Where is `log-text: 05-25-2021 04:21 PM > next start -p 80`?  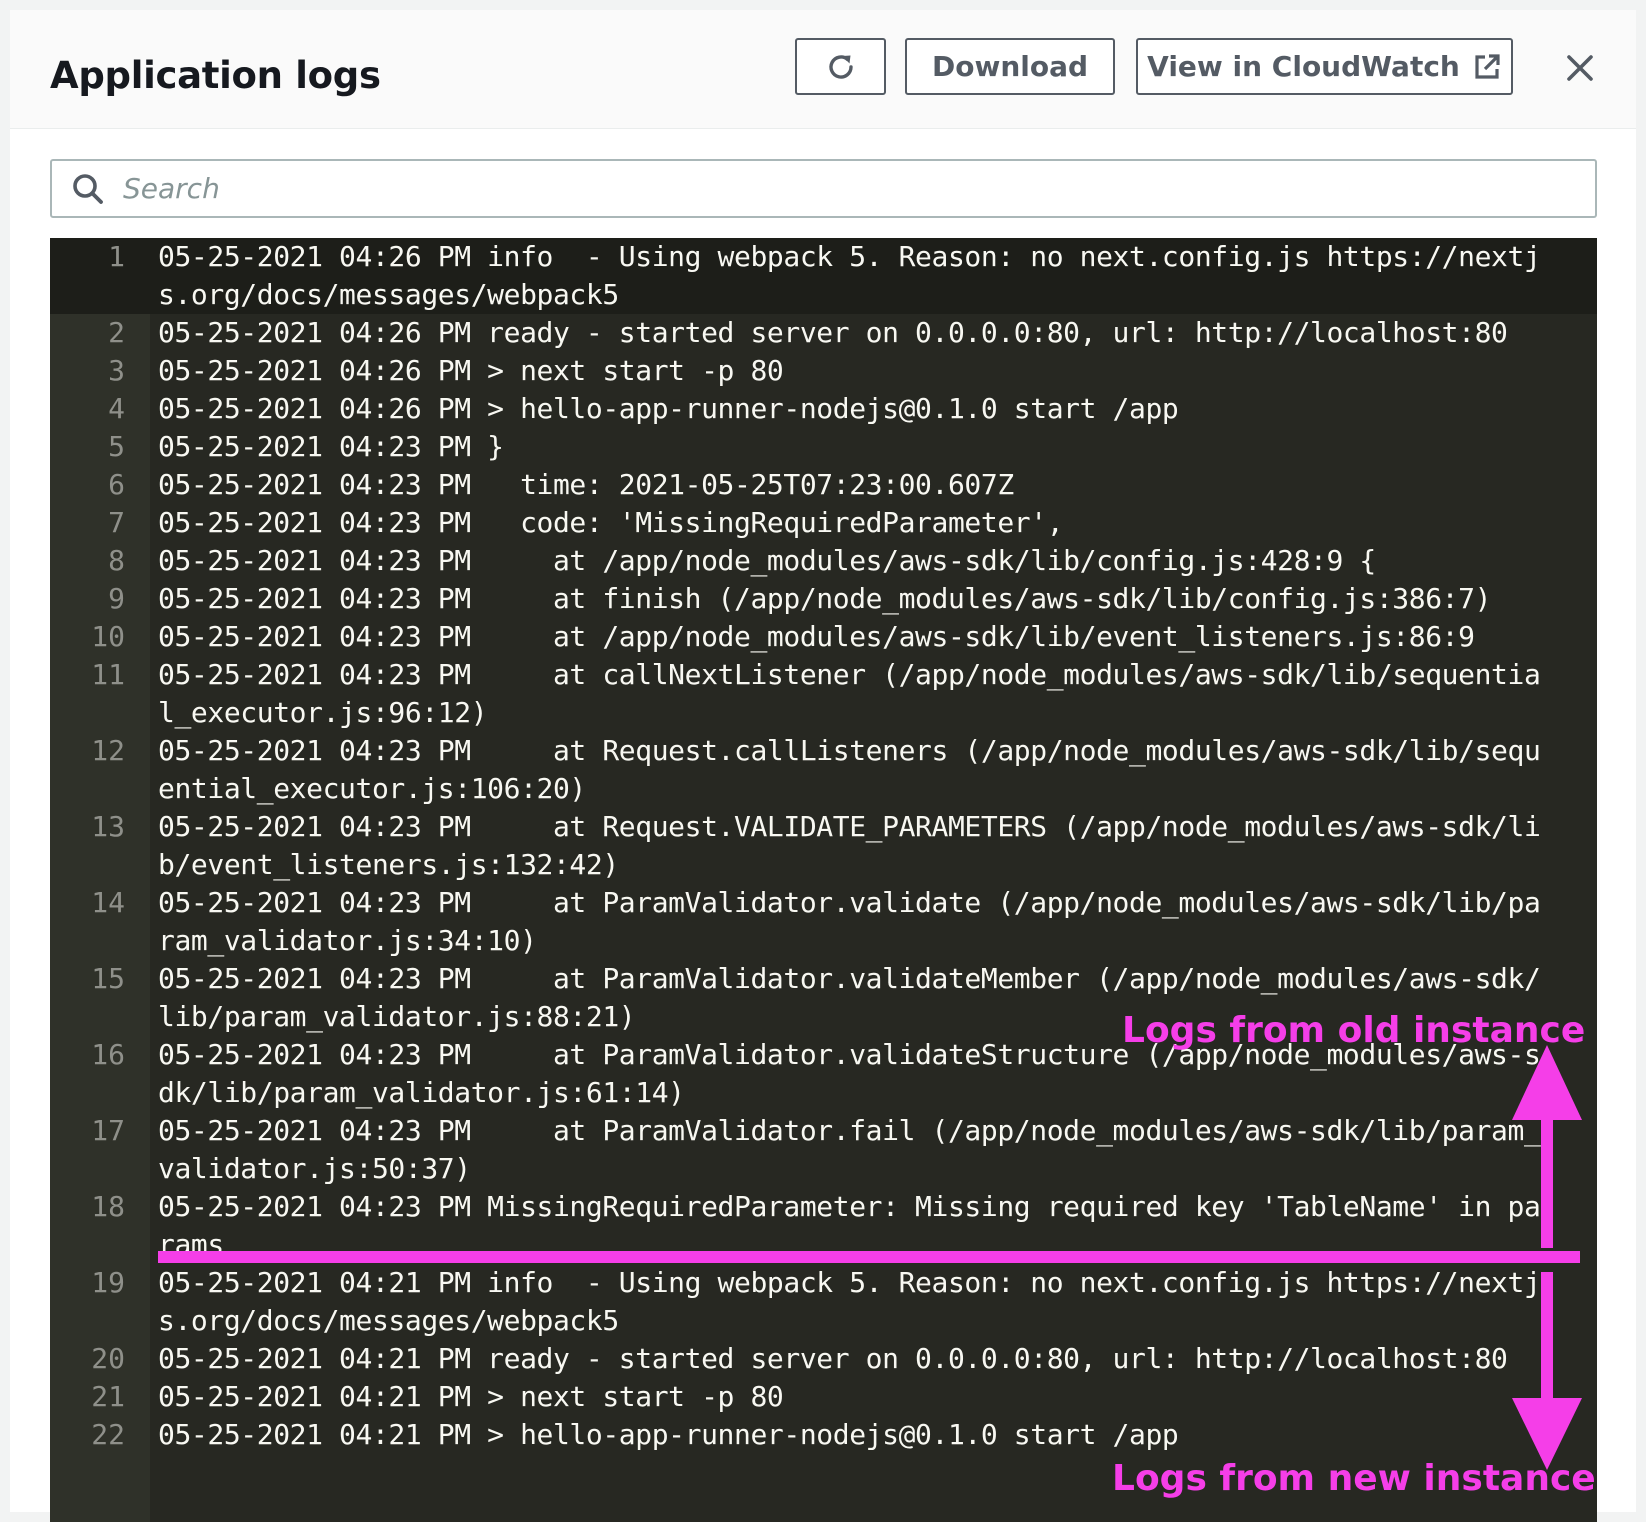 log-text: 05-25-2021 04:21 PM > next start -p 80 is located at coordinates (471, 1396).